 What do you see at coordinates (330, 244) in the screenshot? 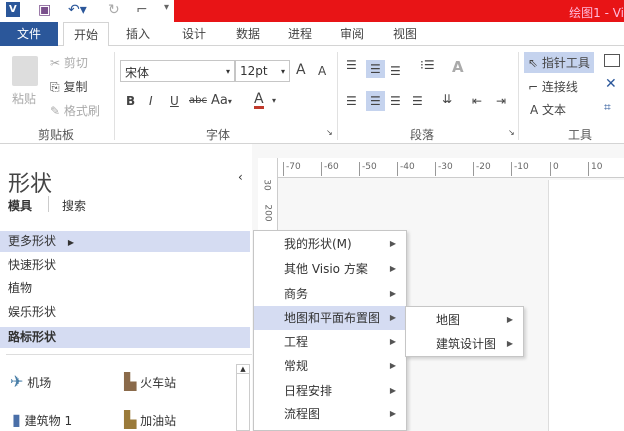
I see `menu-item-my-shapes: 我的形状(M) ▶` at bounding box center [330, 244].